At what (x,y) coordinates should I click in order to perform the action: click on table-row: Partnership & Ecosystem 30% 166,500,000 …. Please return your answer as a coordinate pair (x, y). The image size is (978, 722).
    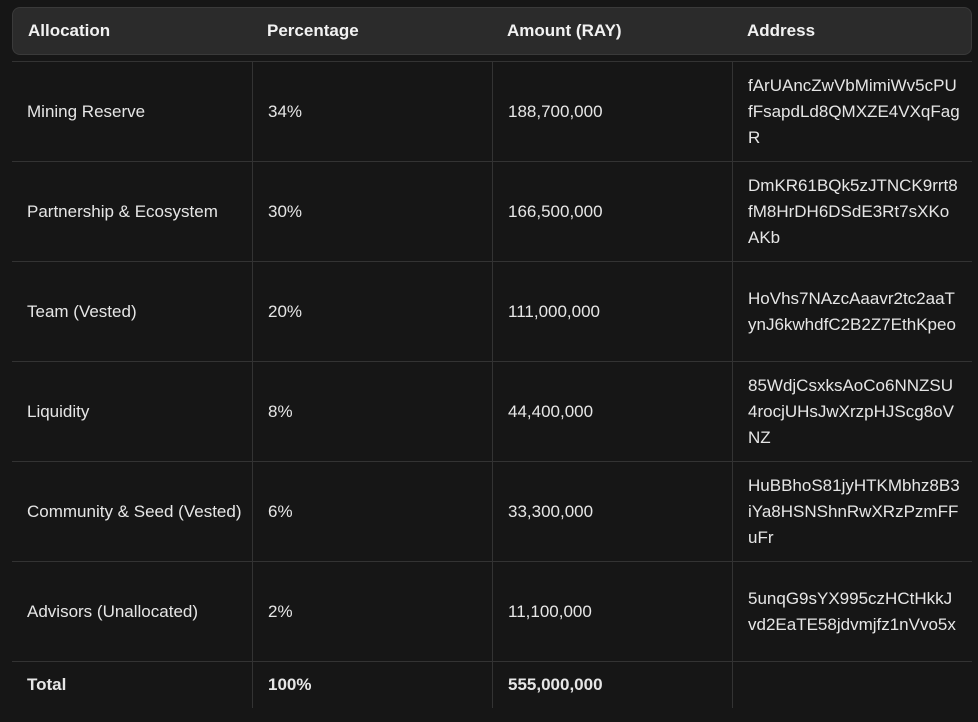
    Looking at the image, I should click on (492, 212).